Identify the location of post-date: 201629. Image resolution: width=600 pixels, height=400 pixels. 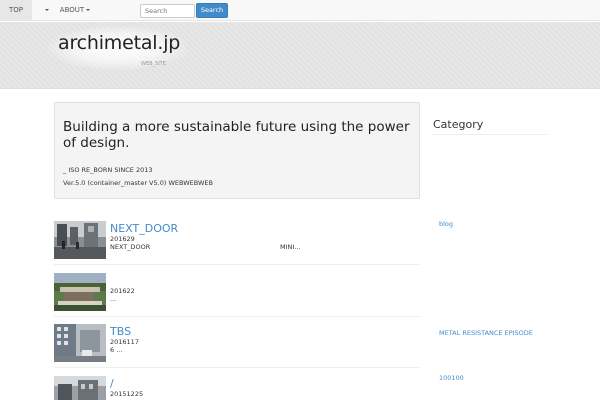
(122, 239).